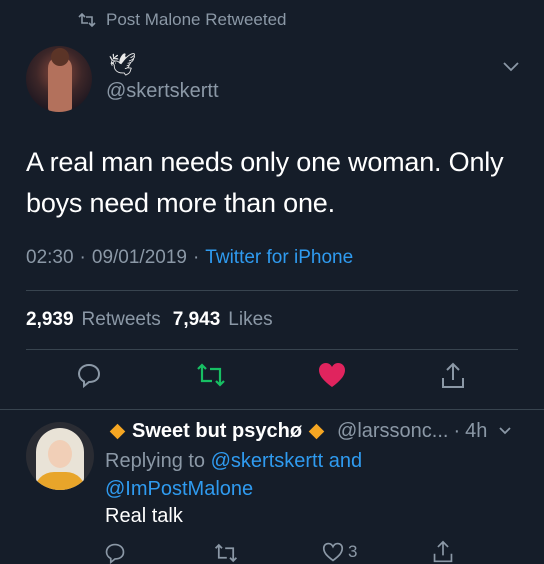 The image size is (544, 564). Describe the element at coordinates (196, 20) in the screenshot. I see `retweeted-label: Post Malone Retweeted` at that location.